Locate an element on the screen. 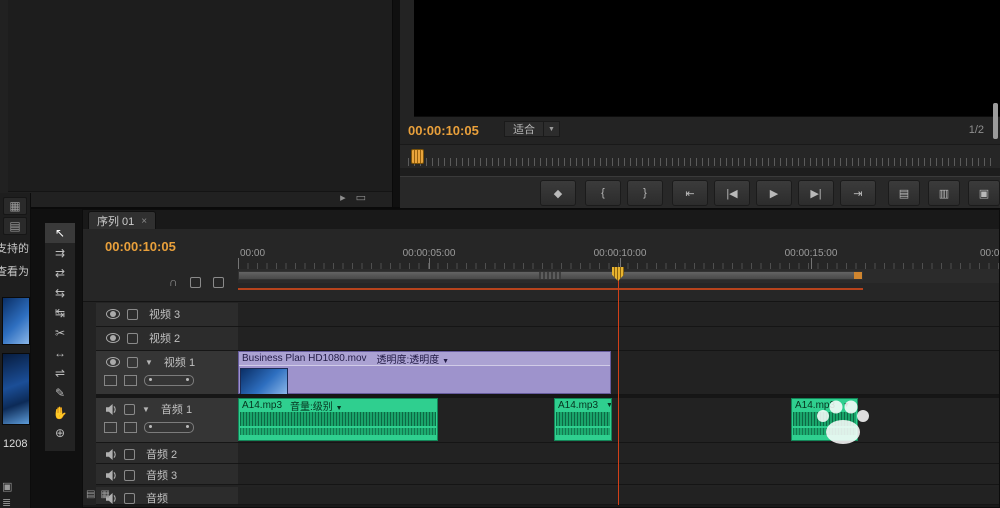 This screenshot has width=1000, height=508. clip-a14-audio-1: A14.mp3 音量:级别 ▼ is located at coordinates (338, 419).